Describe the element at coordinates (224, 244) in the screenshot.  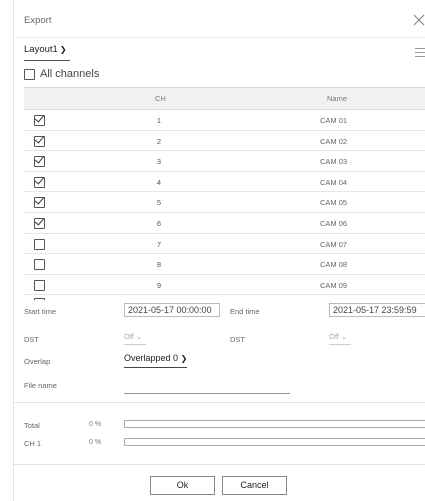
I see `table-row: 7 CAM 07` at that location.